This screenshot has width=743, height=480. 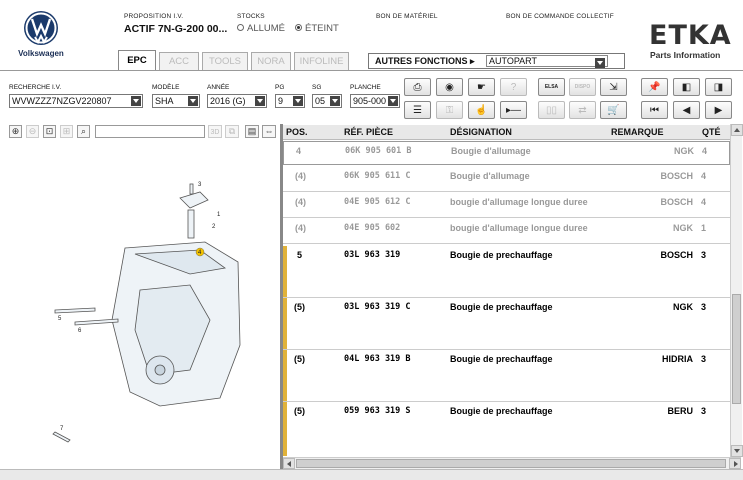 What do you see at coordinates (297, 132) in the screenshot?
I see `col-pos: POS.` at bounding box center [297, 132].